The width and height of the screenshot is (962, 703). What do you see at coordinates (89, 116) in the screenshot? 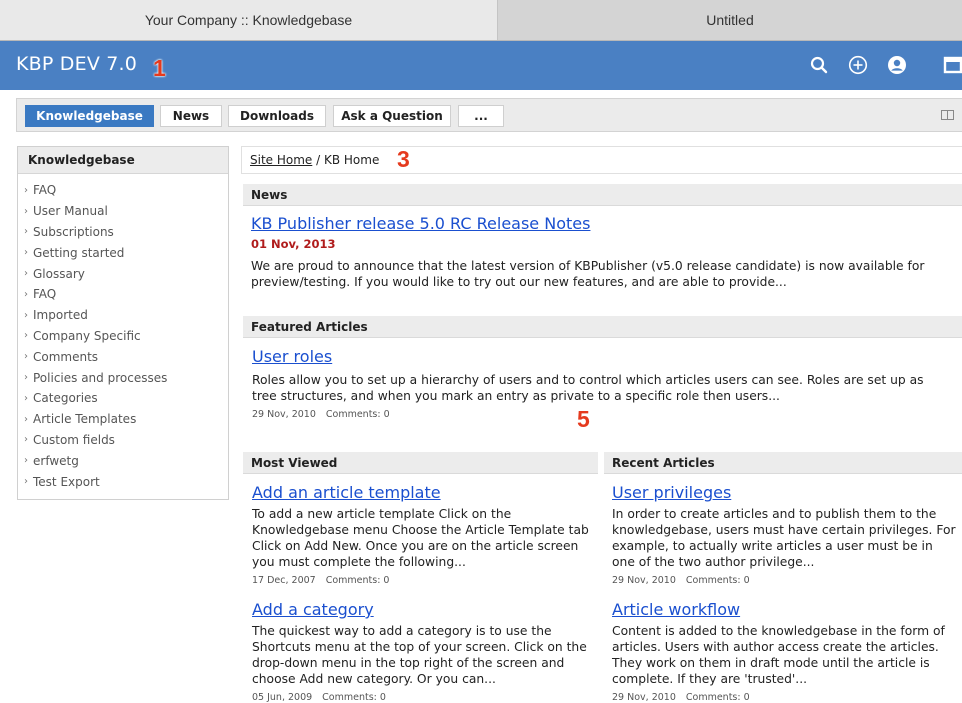
I see `menu-knowledgebase: Knowledgebase` at bounding box center [89, 116].